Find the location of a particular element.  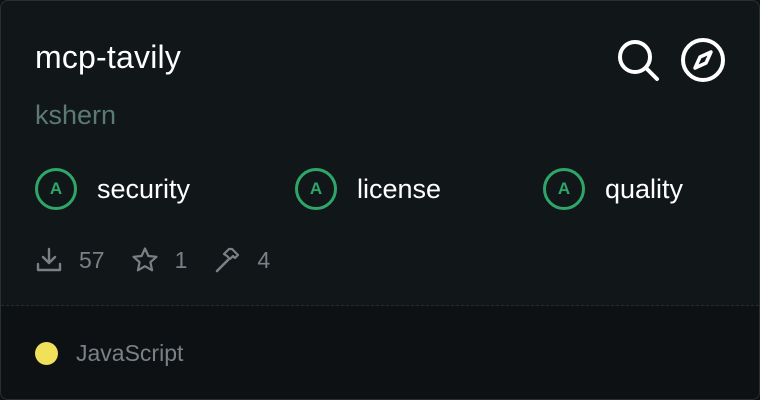

download-icon is located at coordinates (49, 260).